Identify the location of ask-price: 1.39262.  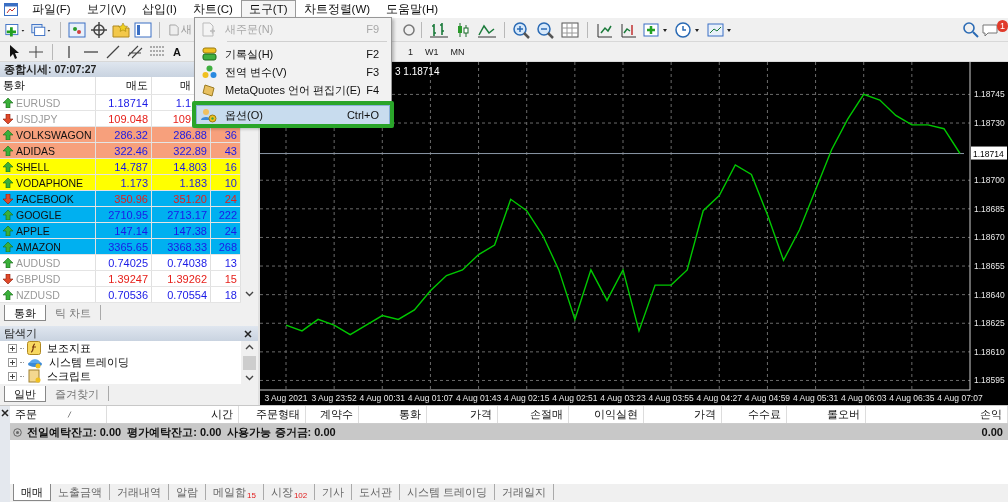
(181, 278).